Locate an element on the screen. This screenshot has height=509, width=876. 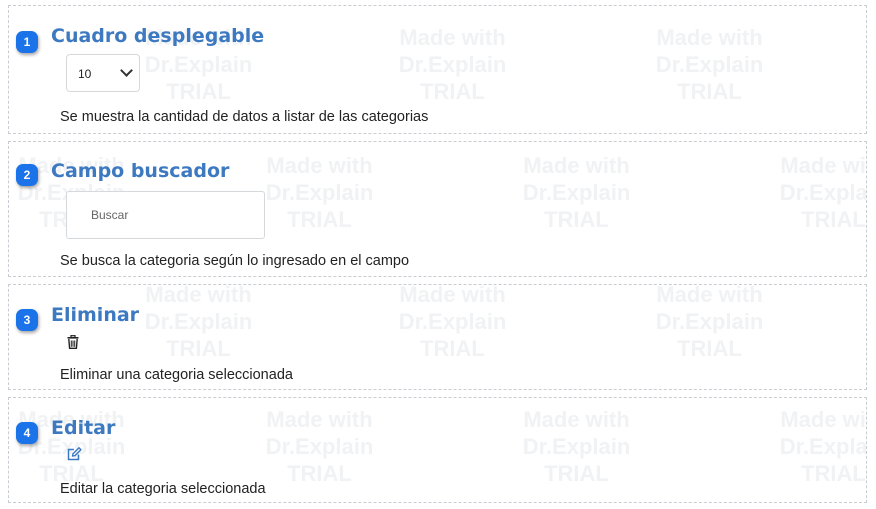
select-value: 10 is located at coordinates (85, 74).